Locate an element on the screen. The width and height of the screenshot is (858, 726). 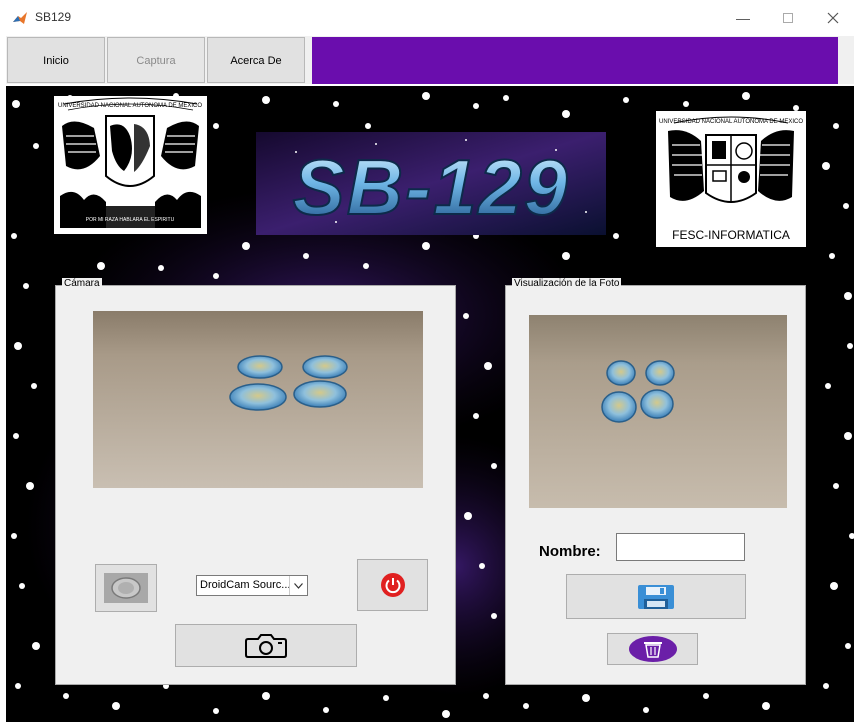
power-icon is located at coordinates (392, 585).